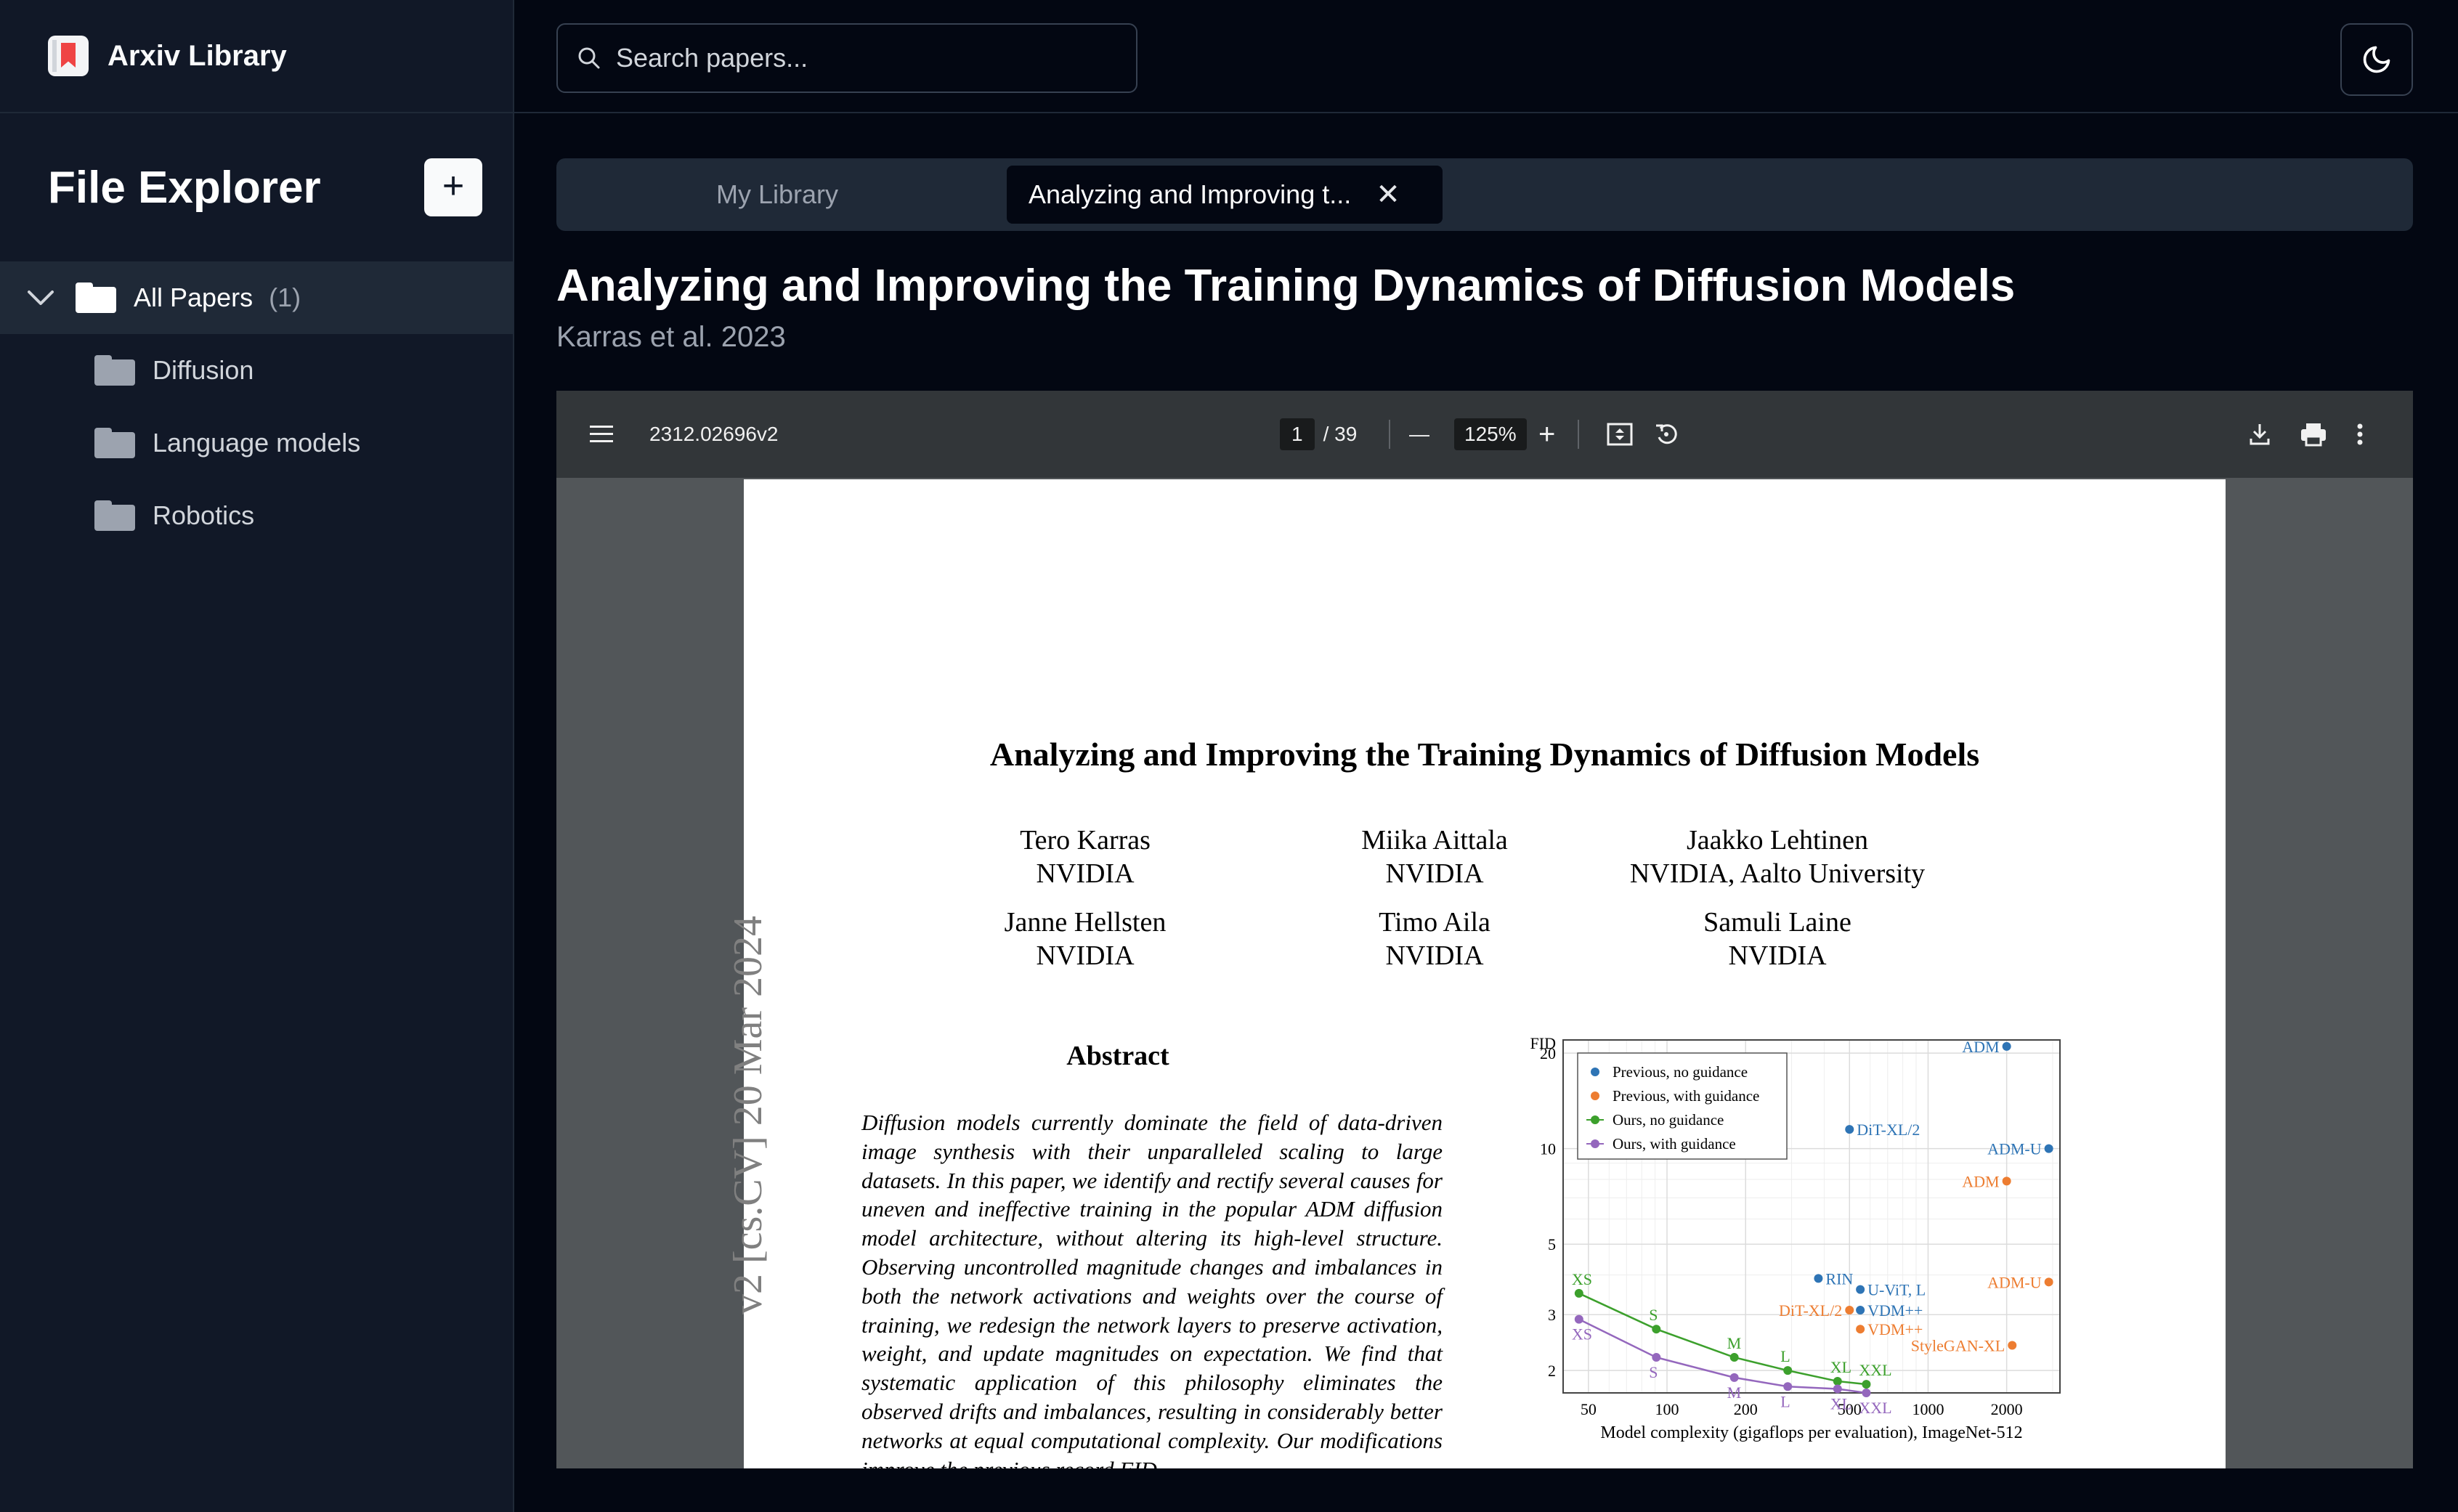 The width and height of the screenshot is (2458, 1512). Describe the element at coordinates (2260, 434) in the screenshot. I see `download-icon` at that location.